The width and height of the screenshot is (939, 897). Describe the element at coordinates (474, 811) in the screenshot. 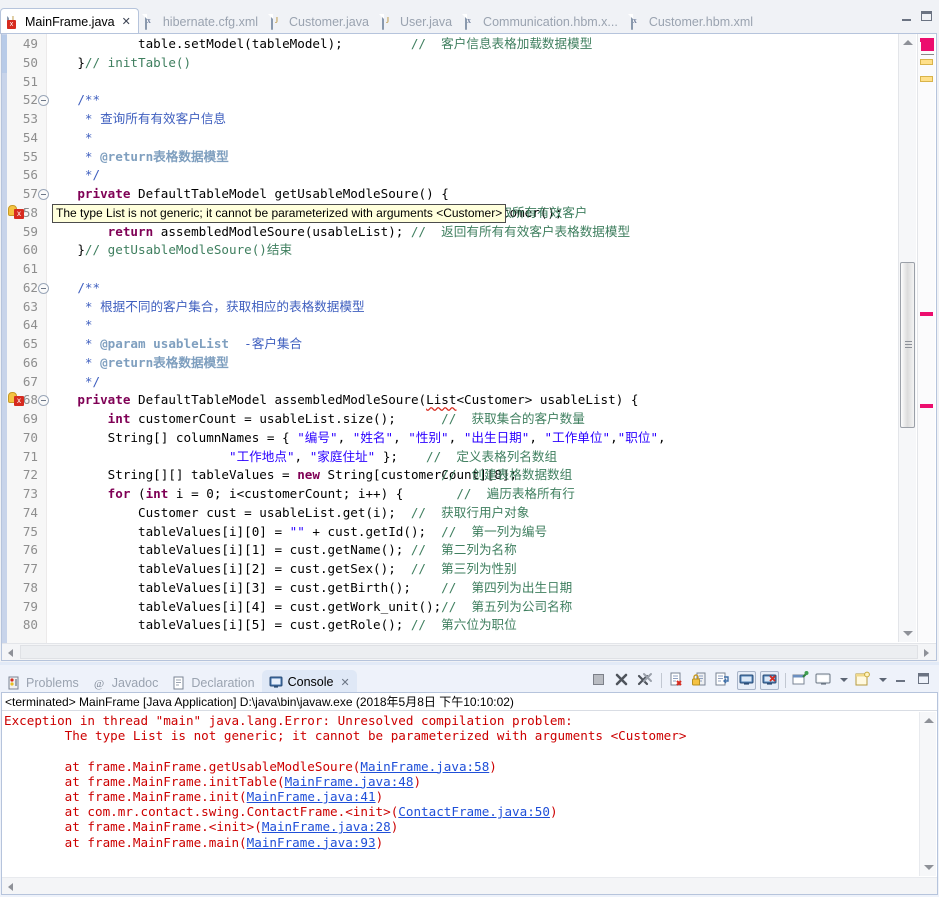

I see `stack-trace-link: ContactFrame.java:50` at that location.